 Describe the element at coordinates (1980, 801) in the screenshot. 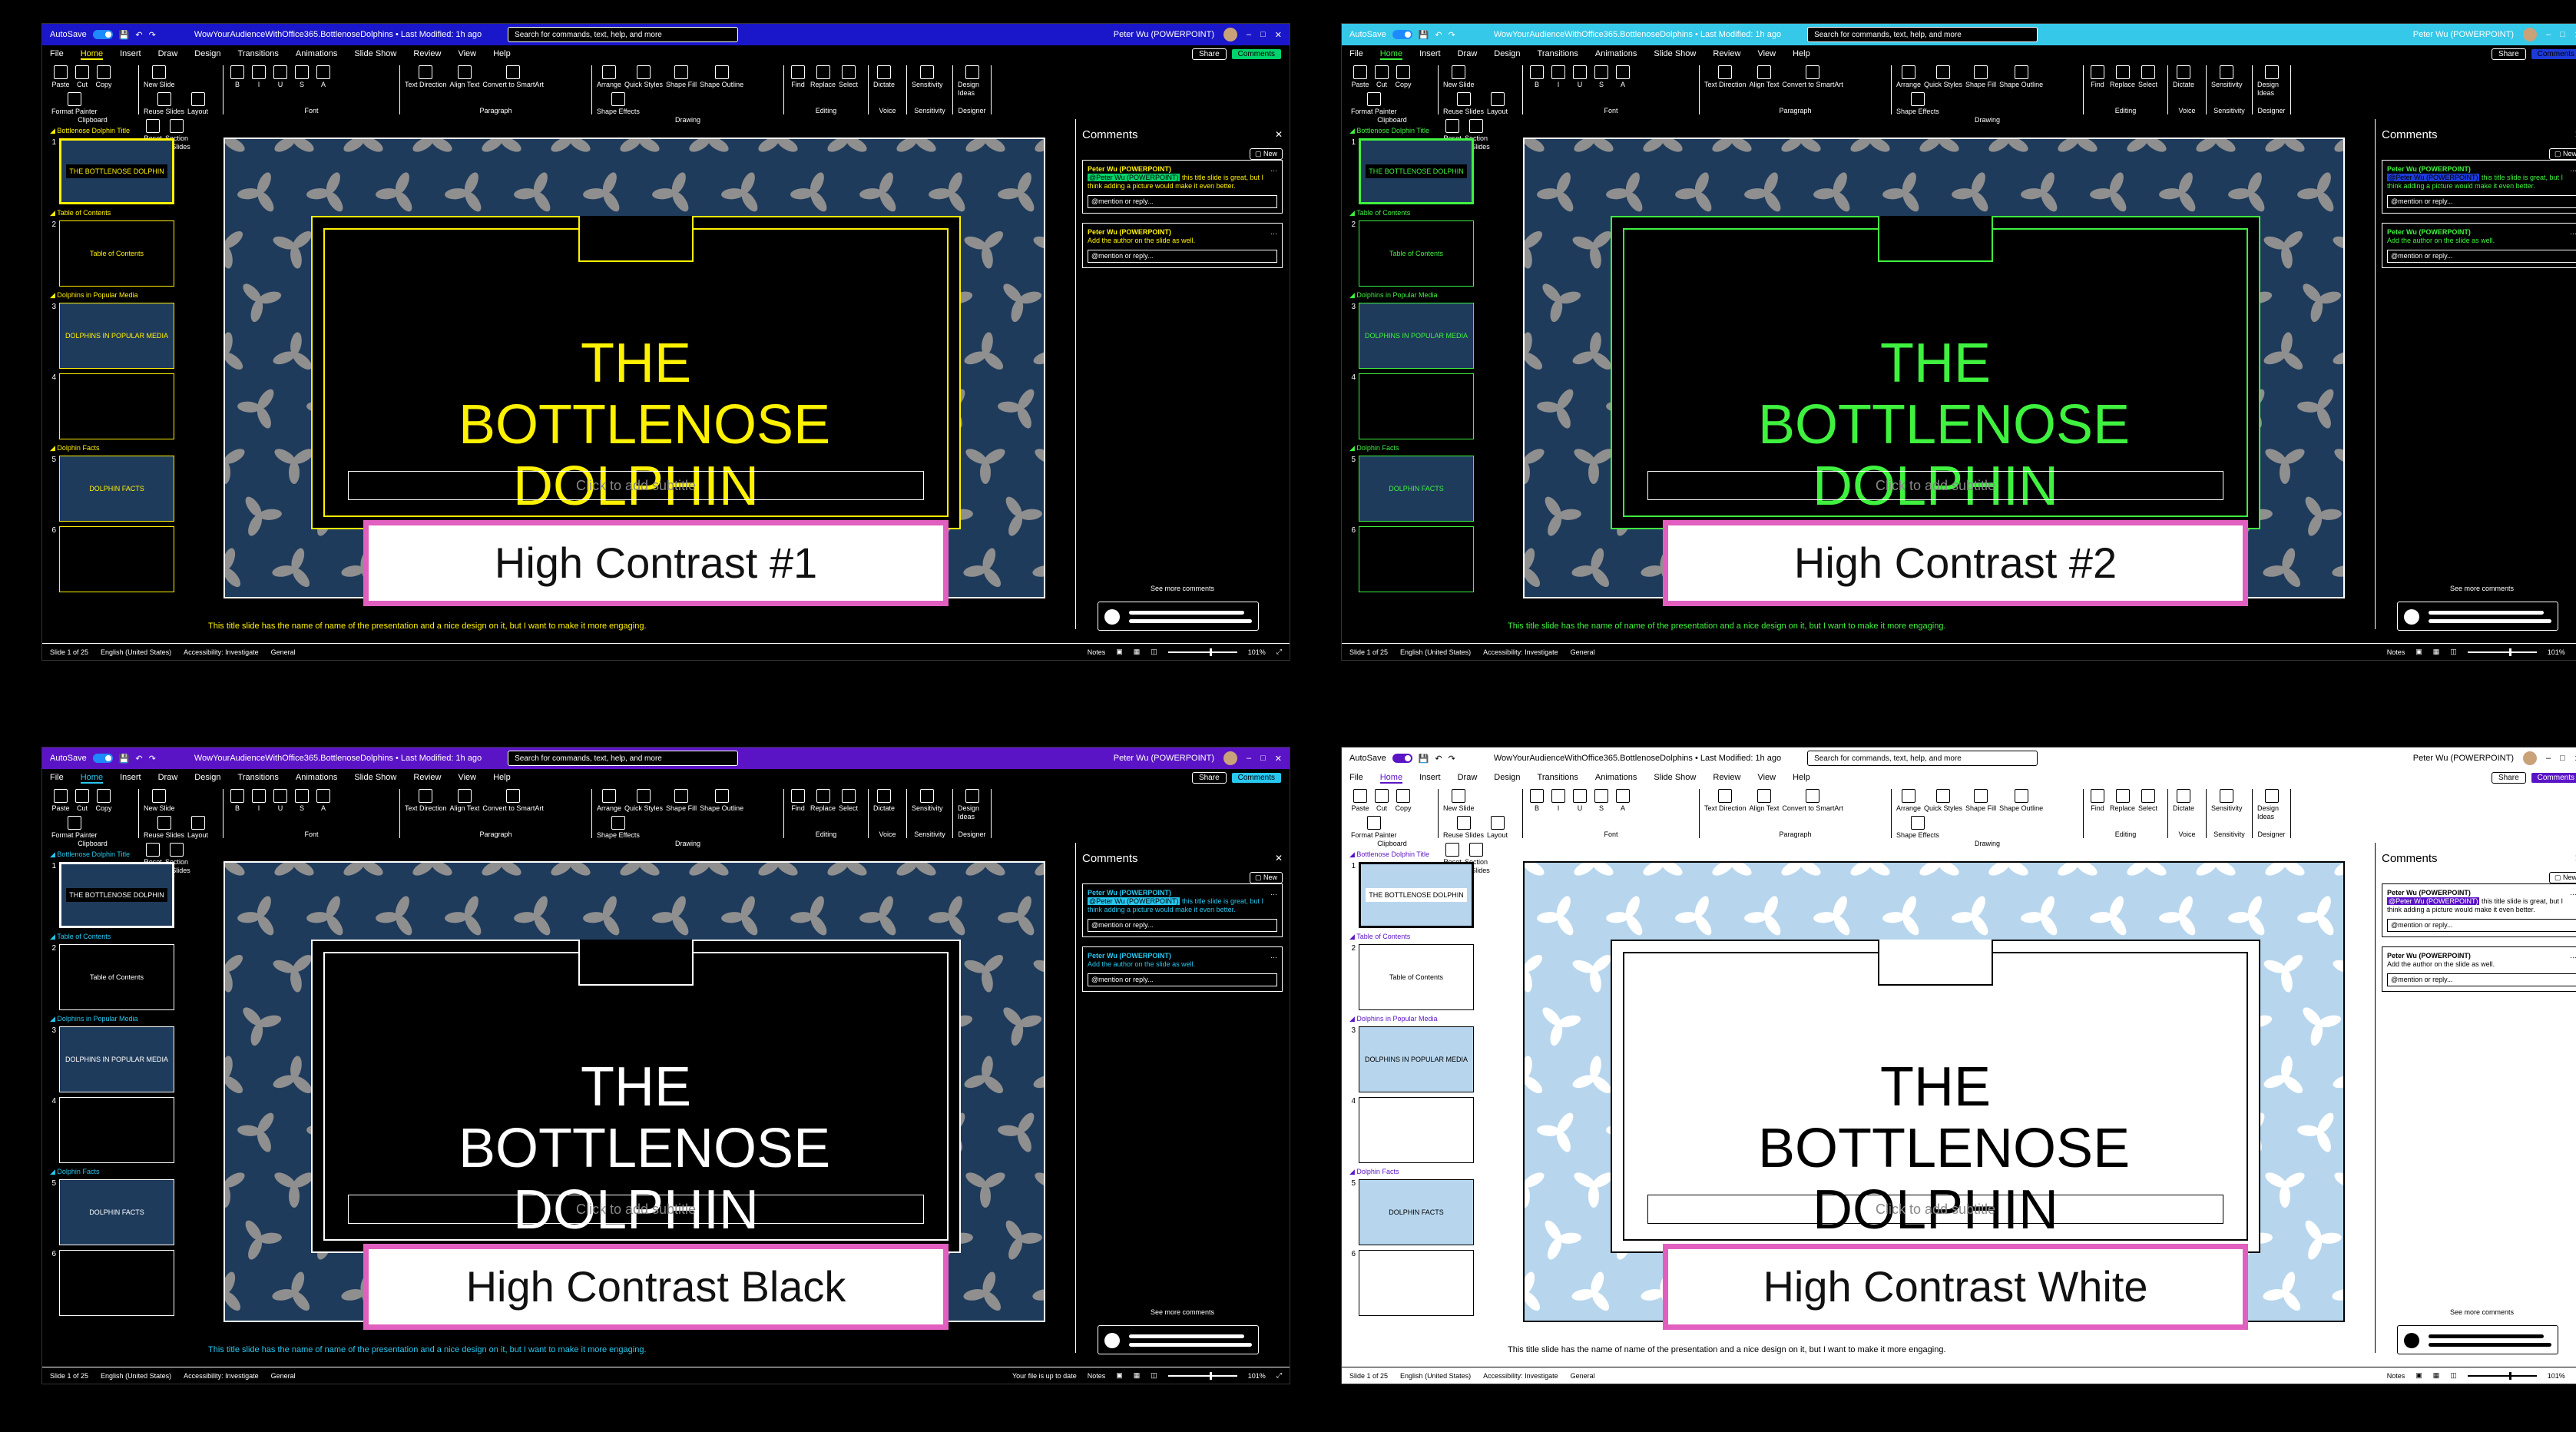

I see `ribbon-button-shape-fill: Shape Fill` at that location.